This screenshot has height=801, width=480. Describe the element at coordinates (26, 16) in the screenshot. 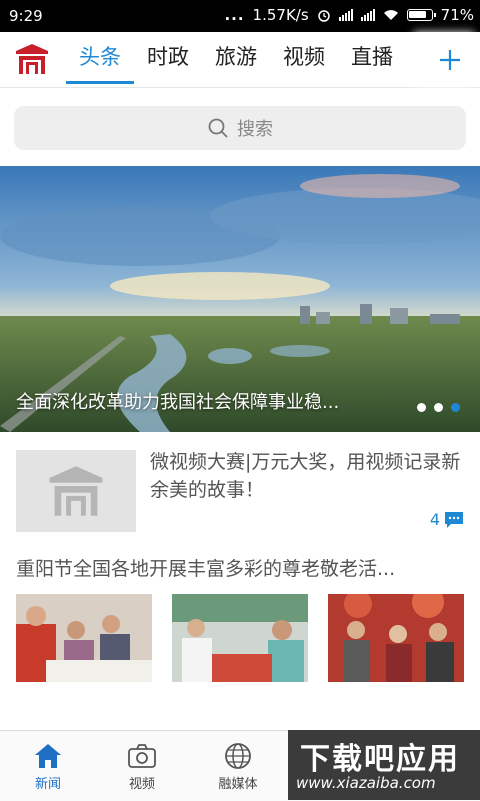

I see `status-time: 9:29` at that location.